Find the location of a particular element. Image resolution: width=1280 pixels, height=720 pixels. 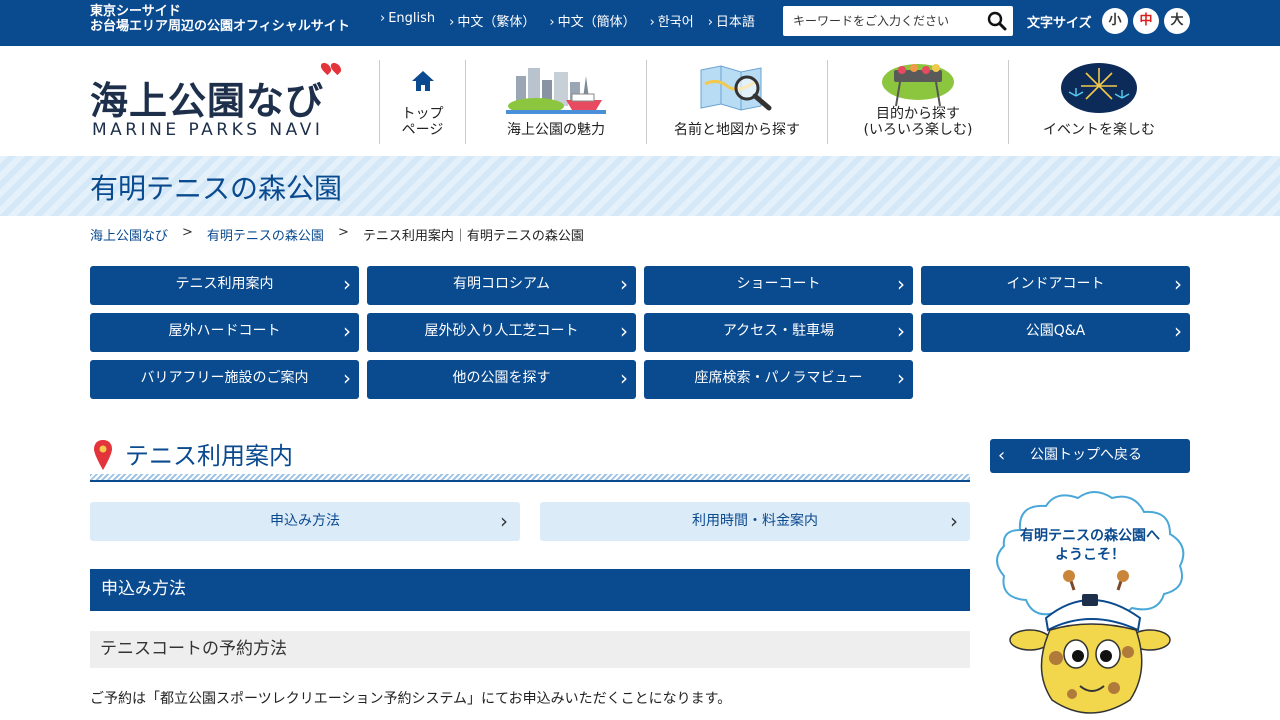

lang-traditional-chinese-link: 中文（繁体） is located at coordinates (492, 20).